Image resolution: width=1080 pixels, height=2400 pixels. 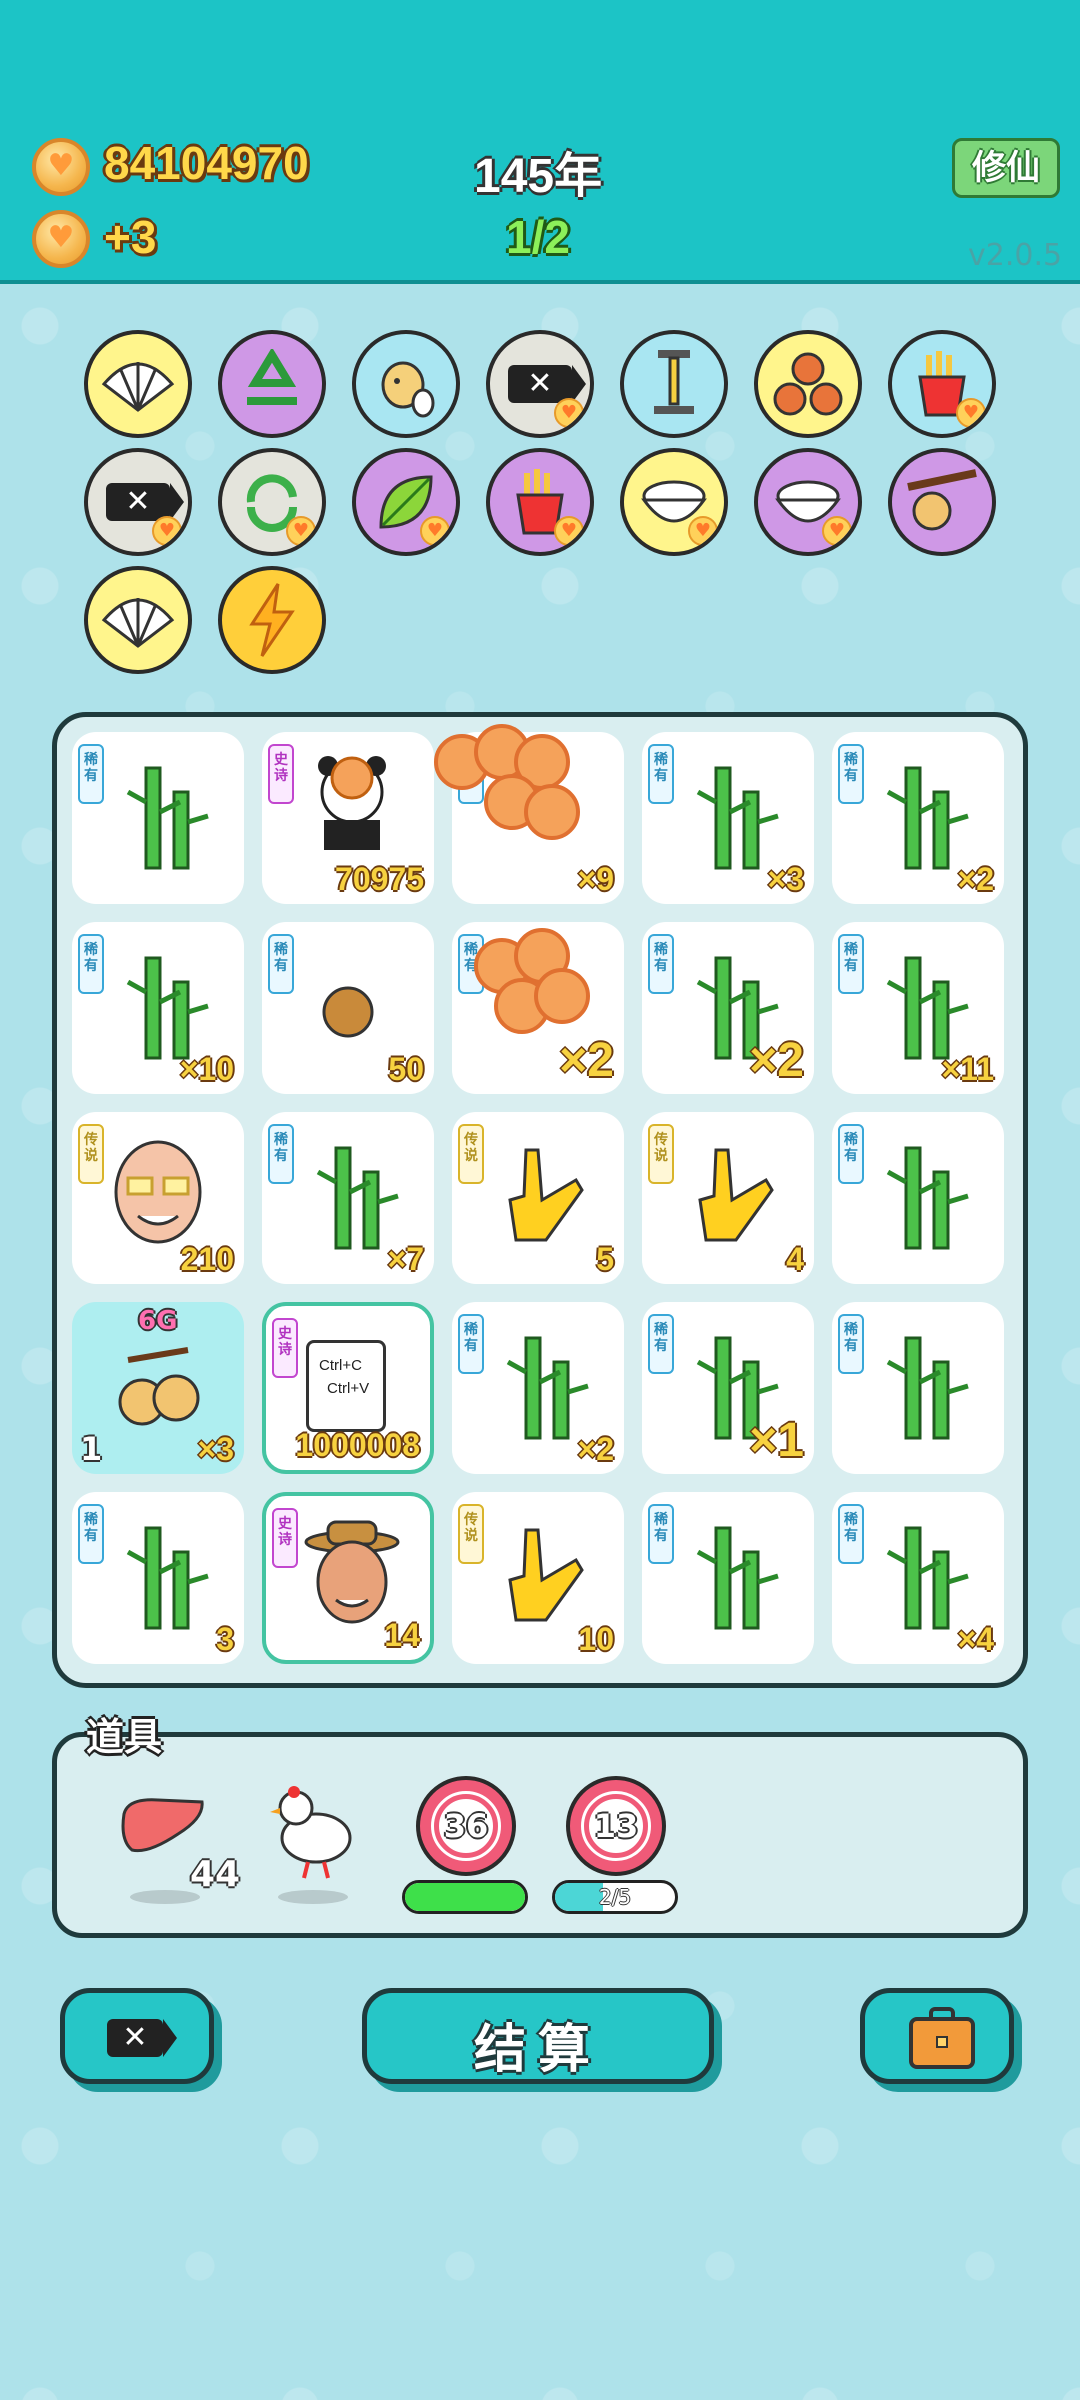 What do you see at coordinates (158, 1198) in the screenshot?
I see `grid-cell: 传说 210` at bounding box center [158, 1198].